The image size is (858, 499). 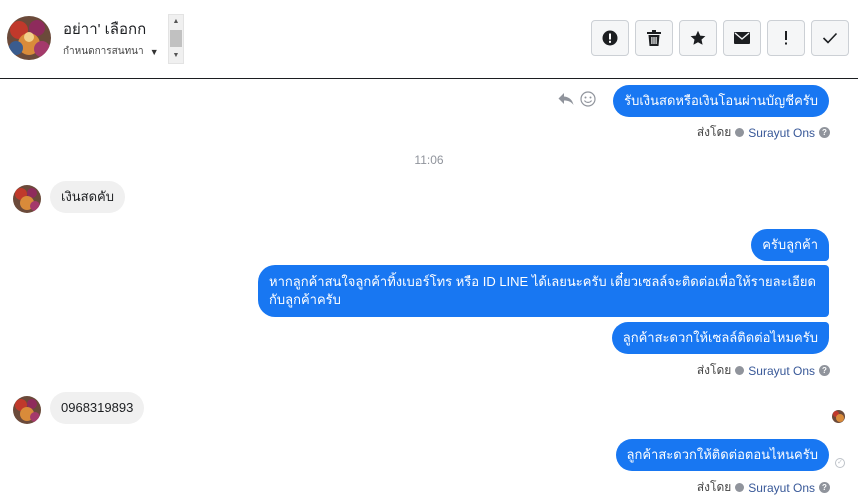 What do you see at coordinates (790, 245) in the screenshot?
I see `outgoing-message: ครับลูกค้า` at bounding box center [790, 245].